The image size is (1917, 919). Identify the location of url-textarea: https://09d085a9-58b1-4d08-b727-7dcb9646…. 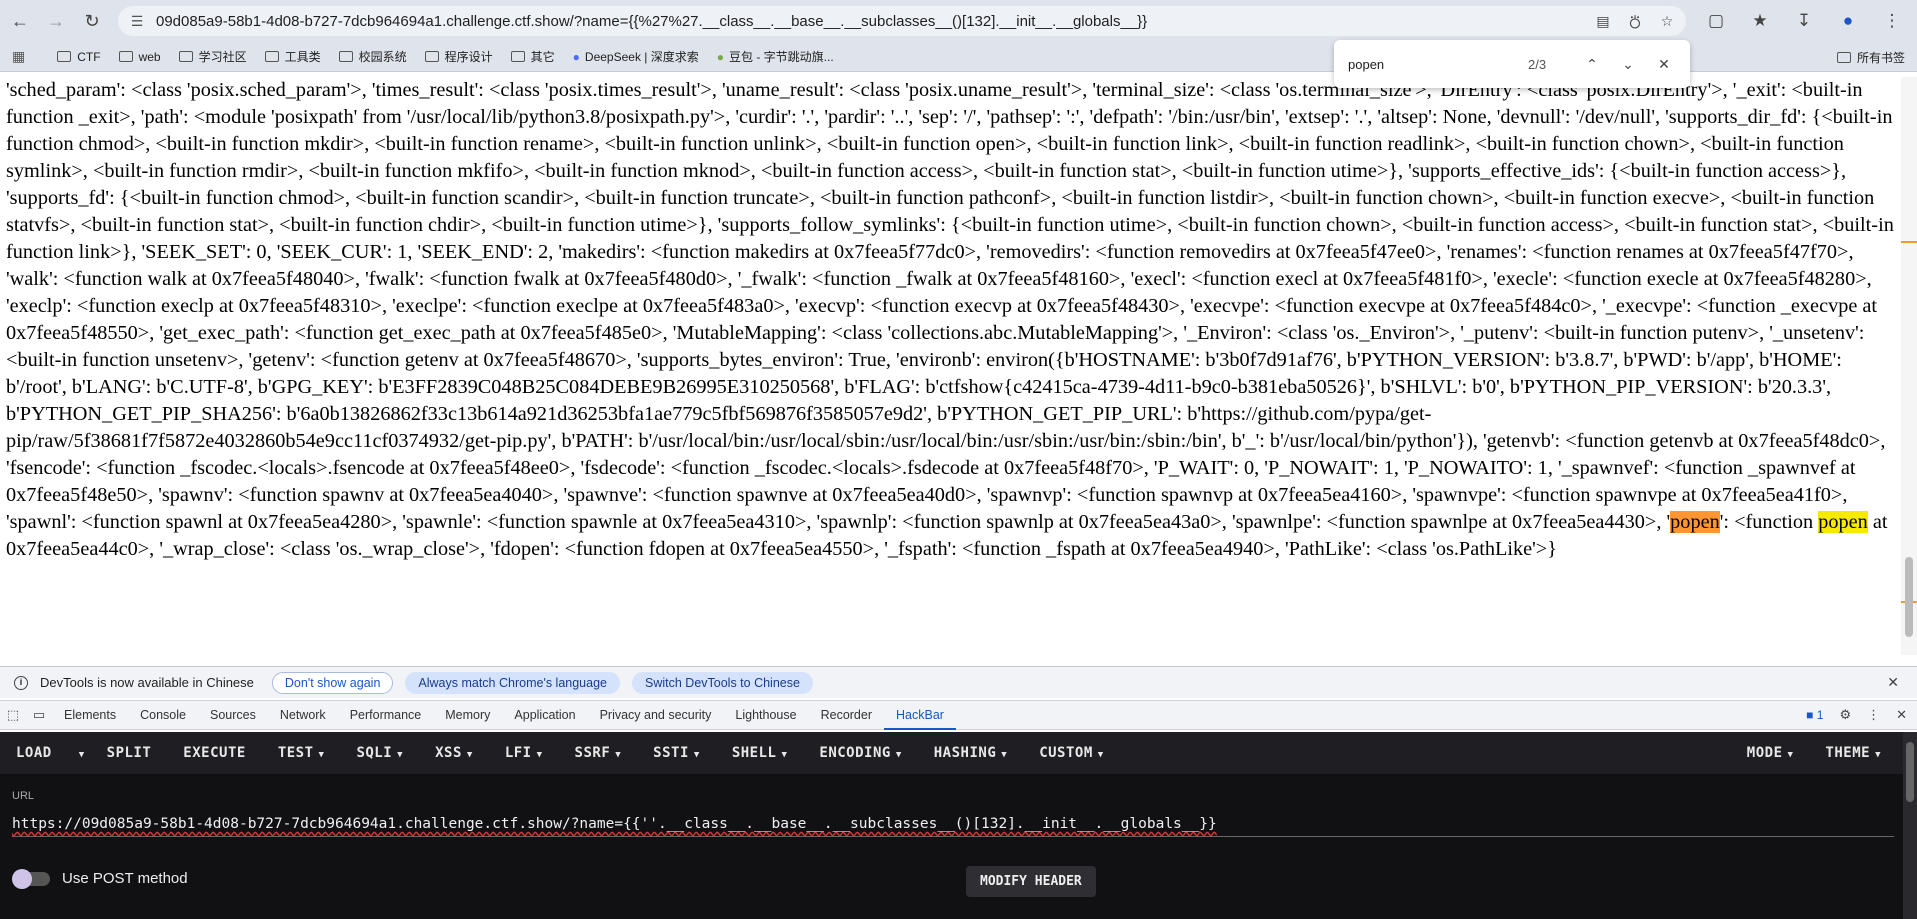
(953, 826).